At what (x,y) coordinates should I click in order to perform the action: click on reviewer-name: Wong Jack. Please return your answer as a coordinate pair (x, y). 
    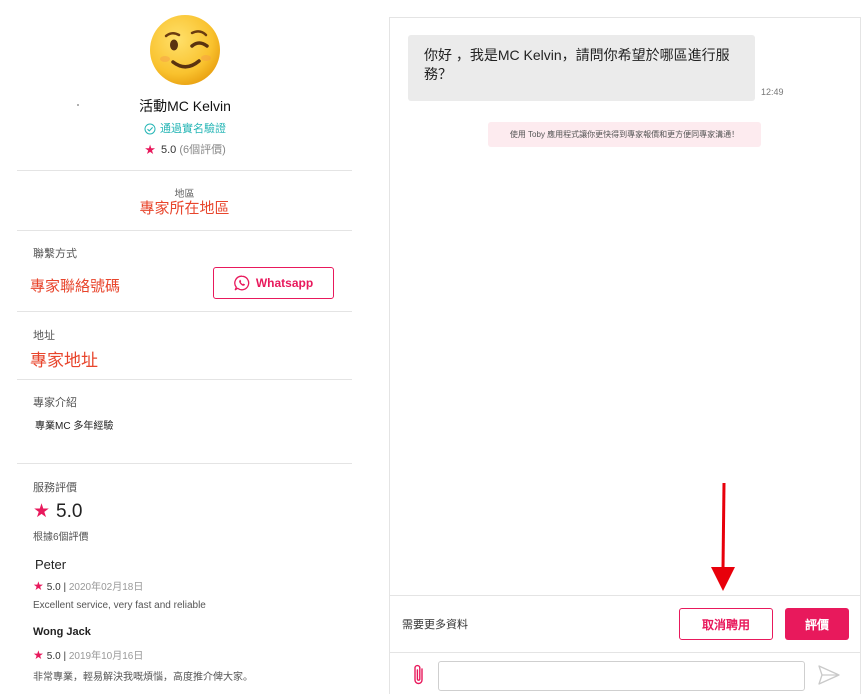
    Looking at the image, I should click on (62, 632).